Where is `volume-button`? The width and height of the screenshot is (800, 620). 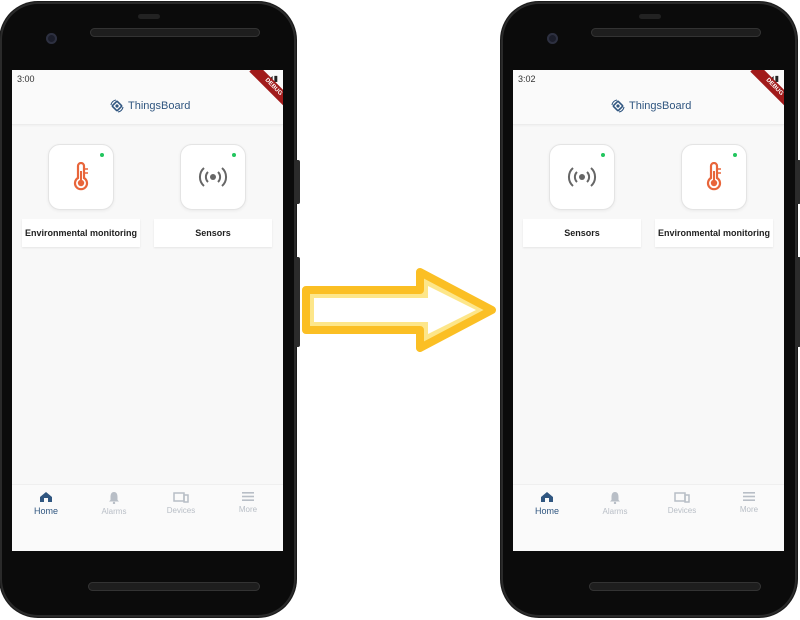 volume-button is located at coordinates (798, 302).